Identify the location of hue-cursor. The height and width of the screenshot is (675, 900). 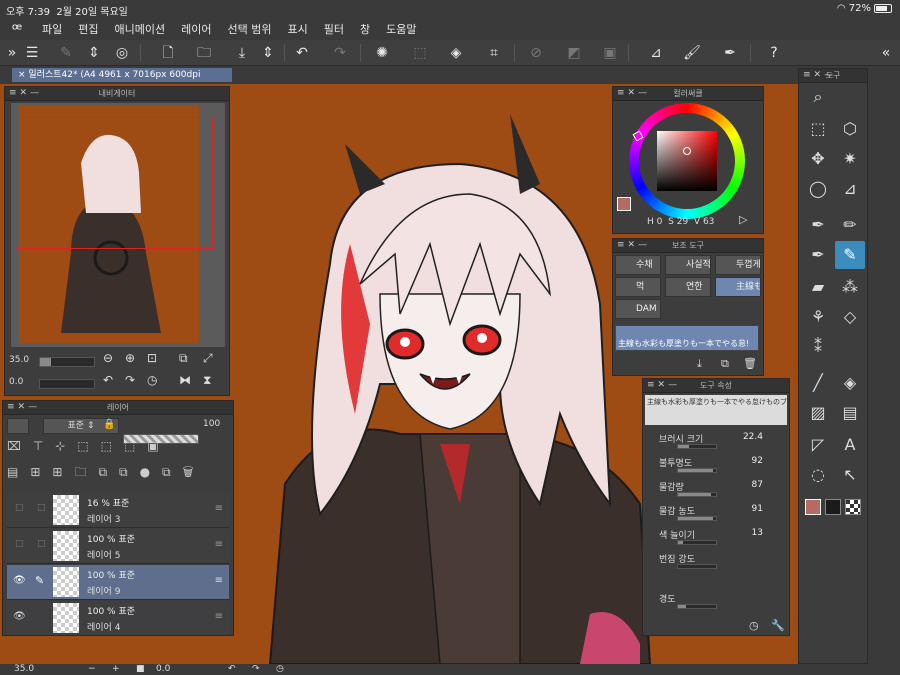
(638, 136).